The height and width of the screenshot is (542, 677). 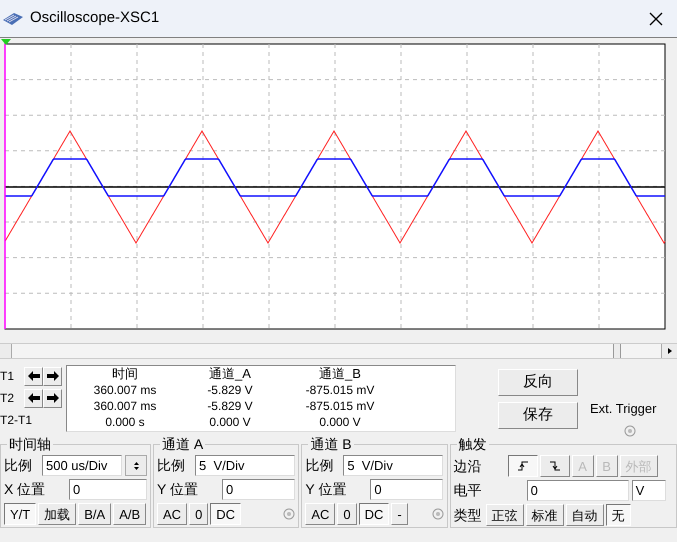 What do you see at coordinates (57, 514) in the screenshot?
I see `toggle-button: 加载` at bounding box center [57, 514].